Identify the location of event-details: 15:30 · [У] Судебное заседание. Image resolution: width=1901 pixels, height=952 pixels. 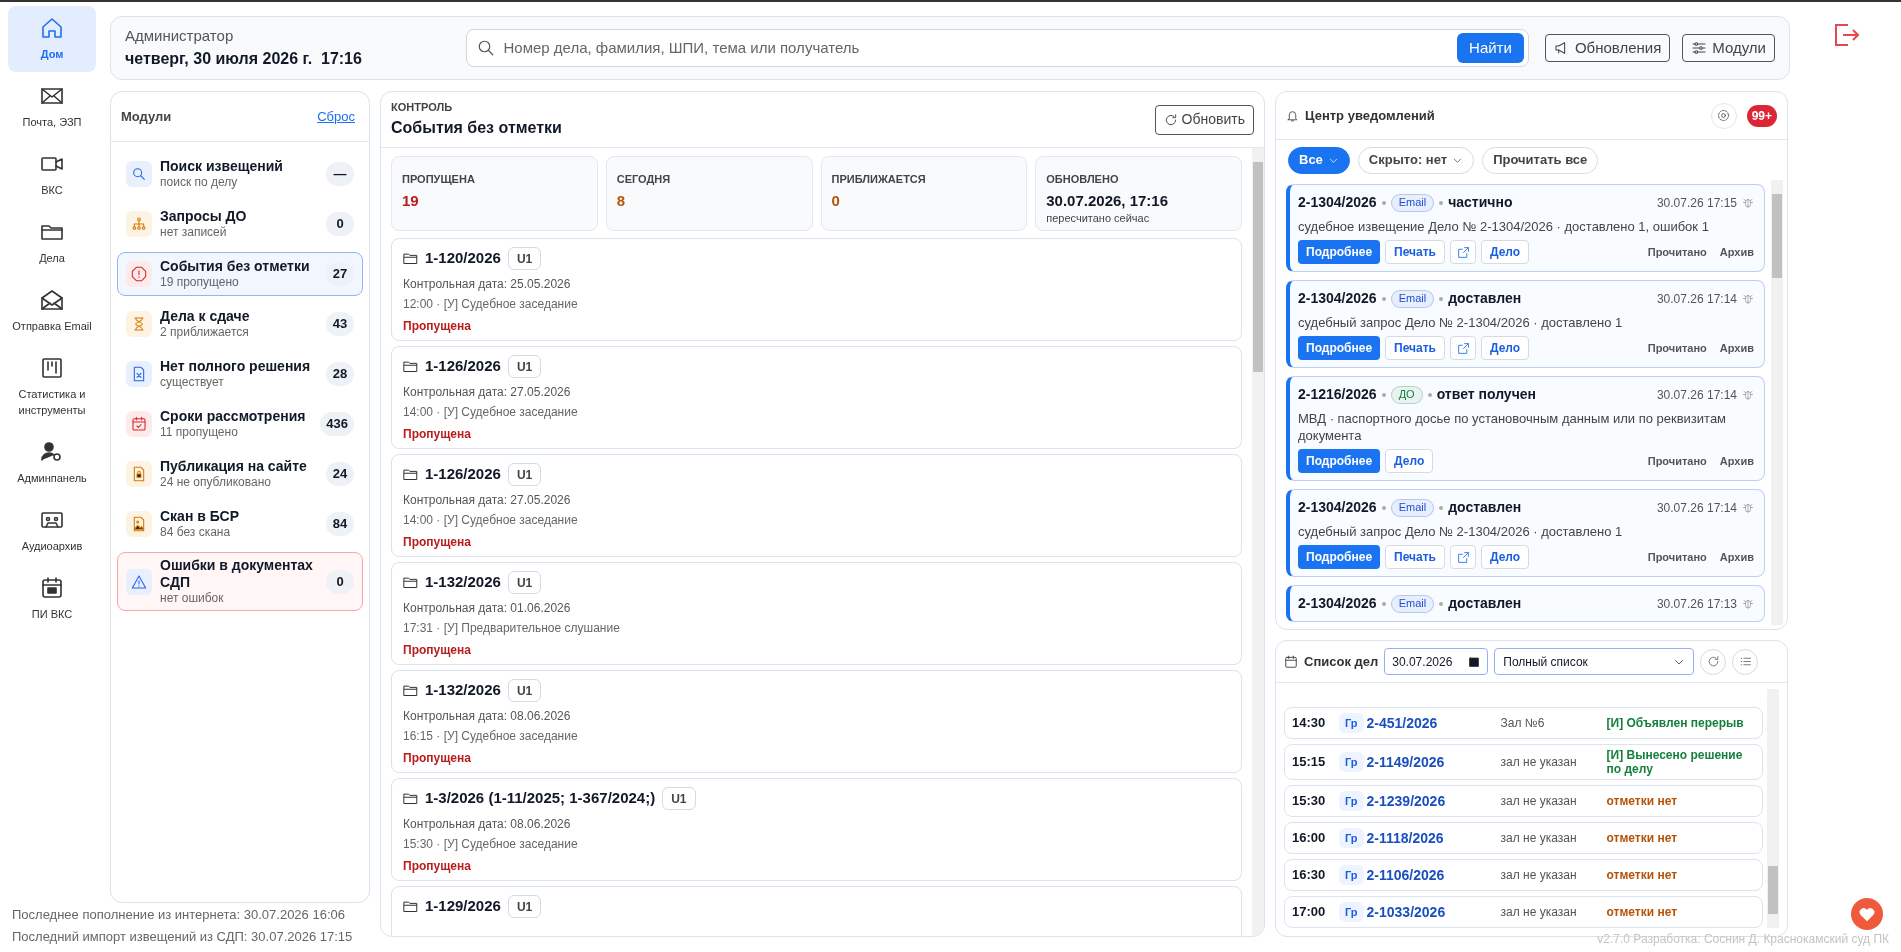
(491, 844).